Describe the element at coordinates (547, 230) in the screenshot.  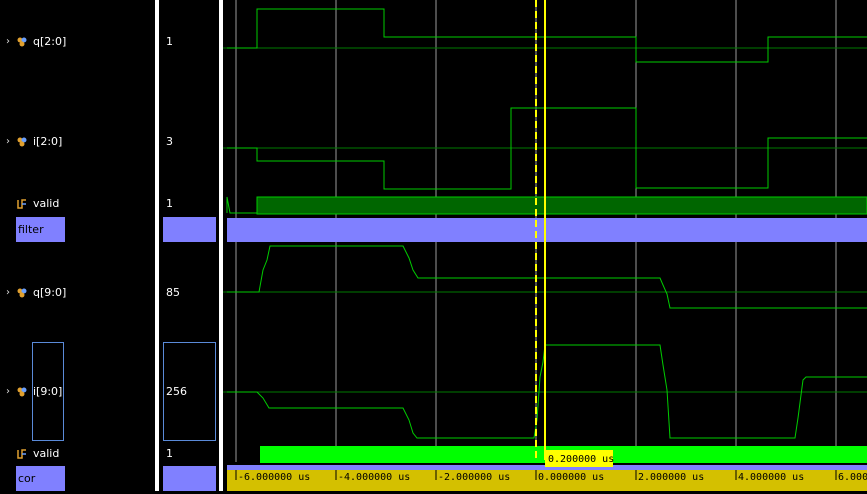
I see `group-bar-filter` at that location.